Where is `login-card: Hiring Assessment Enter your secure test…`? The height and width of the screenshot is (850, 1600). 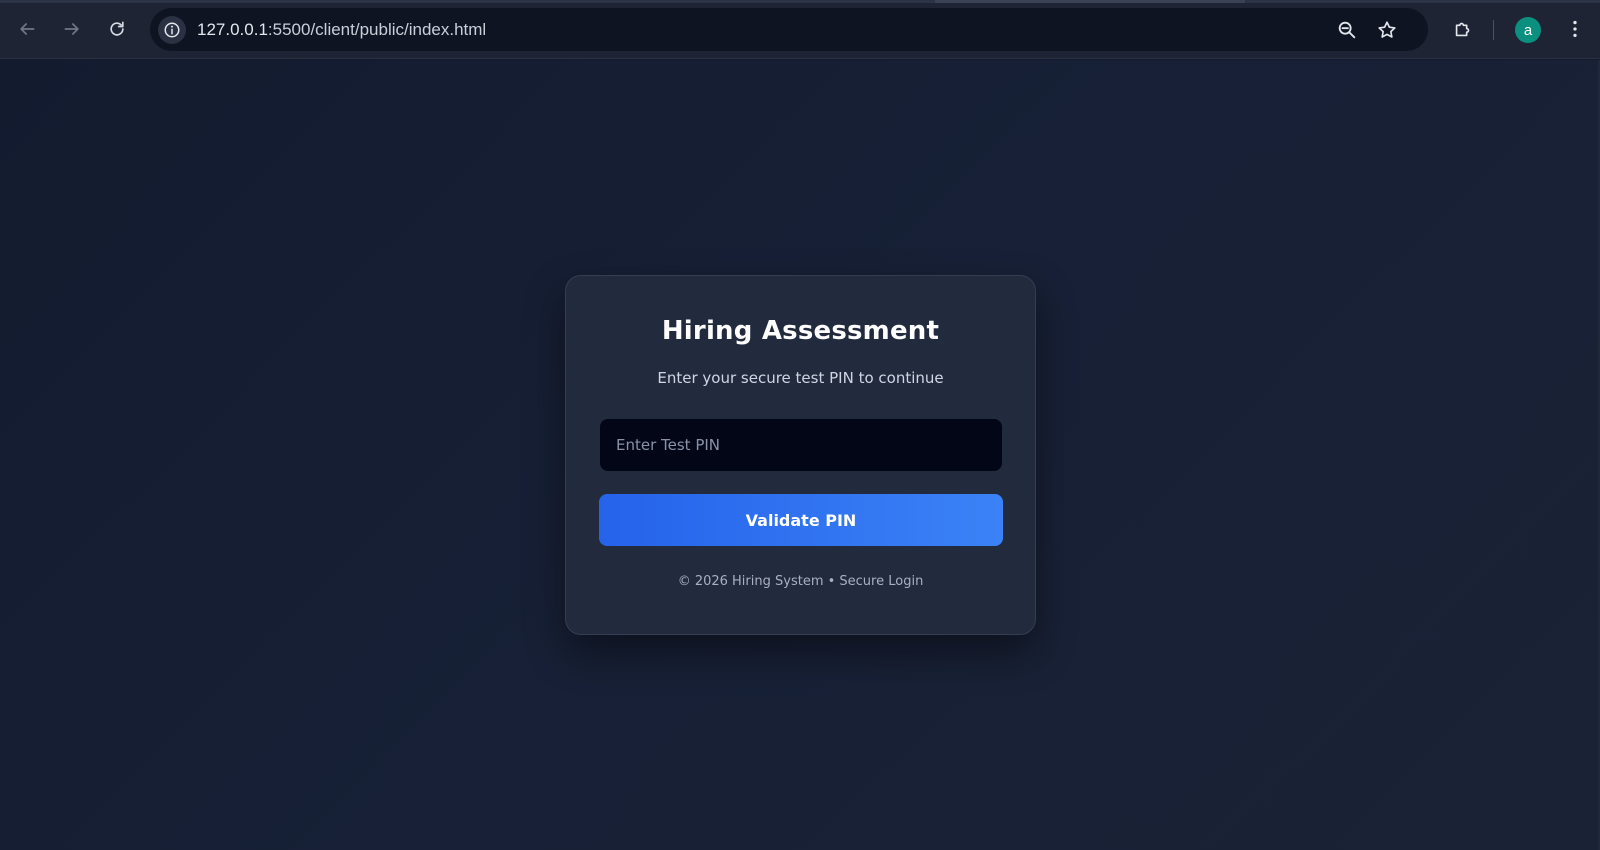
login-card: Hiring Assessment Enter your secure test… is located at coordinates (800, 455).